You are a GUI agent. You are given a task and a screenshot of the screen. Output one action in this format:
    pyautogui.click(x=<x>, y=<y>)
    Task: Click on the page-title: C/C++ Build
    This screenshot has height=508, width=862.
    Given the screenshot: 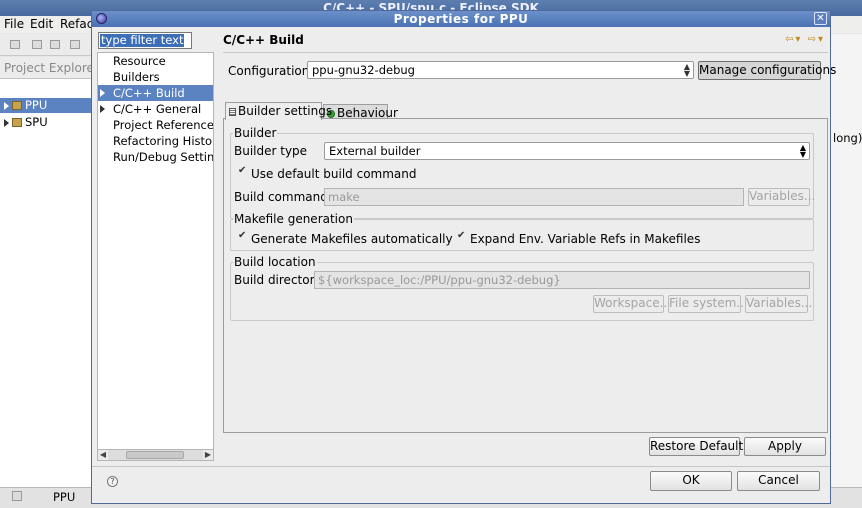 What is the action you would take?
    pyautogui.click(x=263, y=40)
    